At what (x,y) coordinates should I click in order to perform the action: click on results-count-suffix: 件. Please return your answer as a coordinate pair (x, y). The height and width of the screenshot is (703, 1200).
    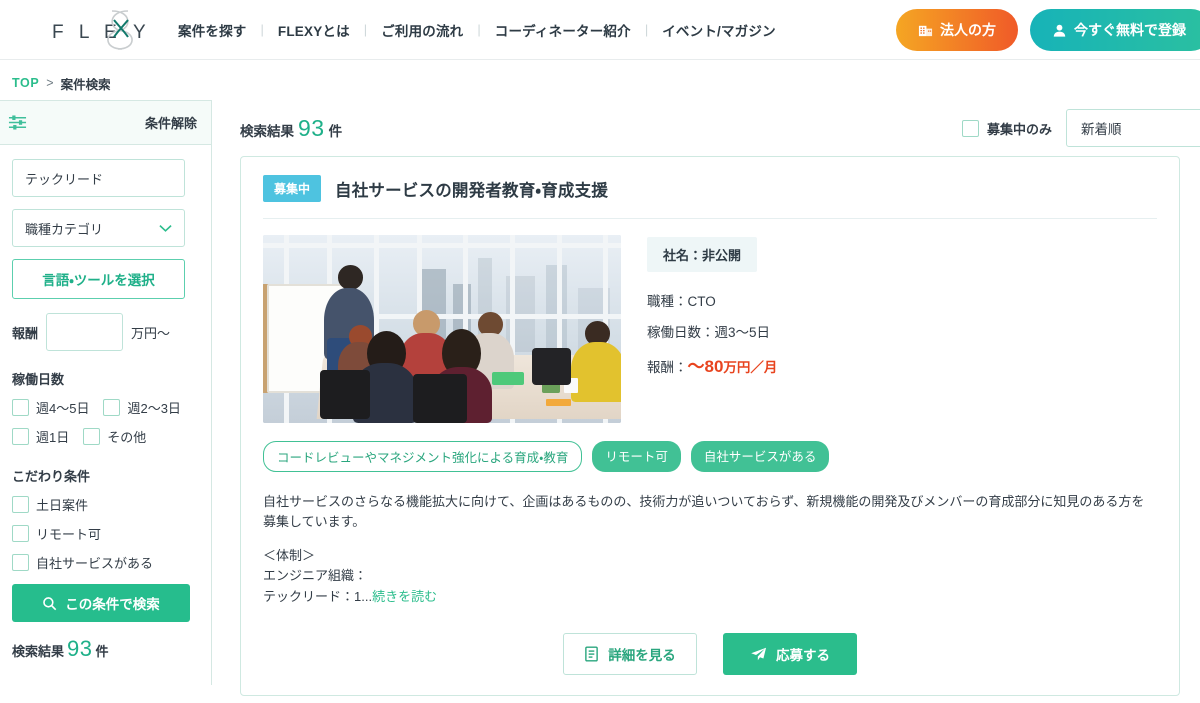
    Looking at the image, I should click on (335, 131).